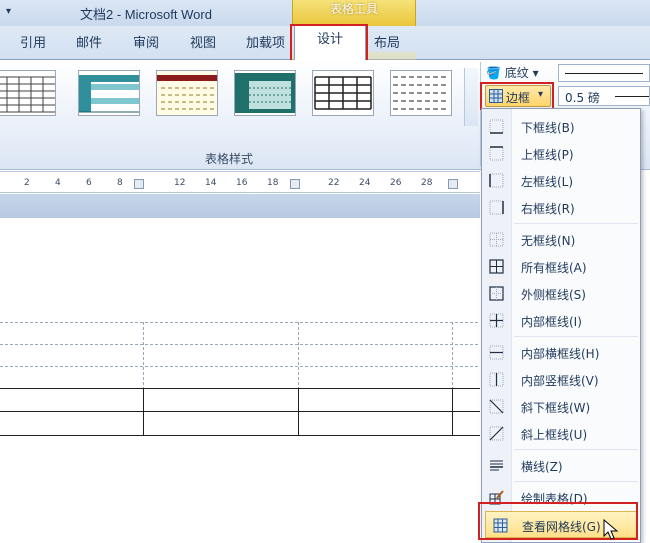  I want to click on title-bar: ▾ 文档2 - Microsoft Word 表格工具, so click(325, 13).